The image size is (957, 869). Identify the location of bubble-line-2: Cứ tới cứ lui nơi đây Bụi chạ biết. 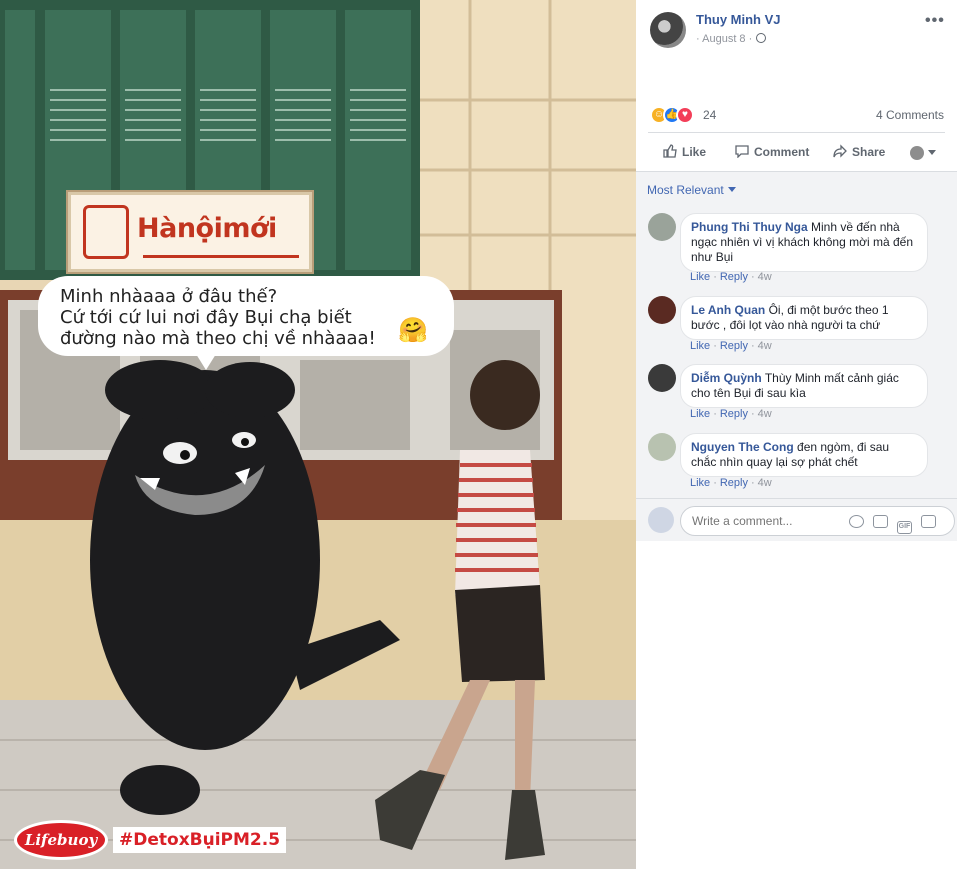
(206, 317).